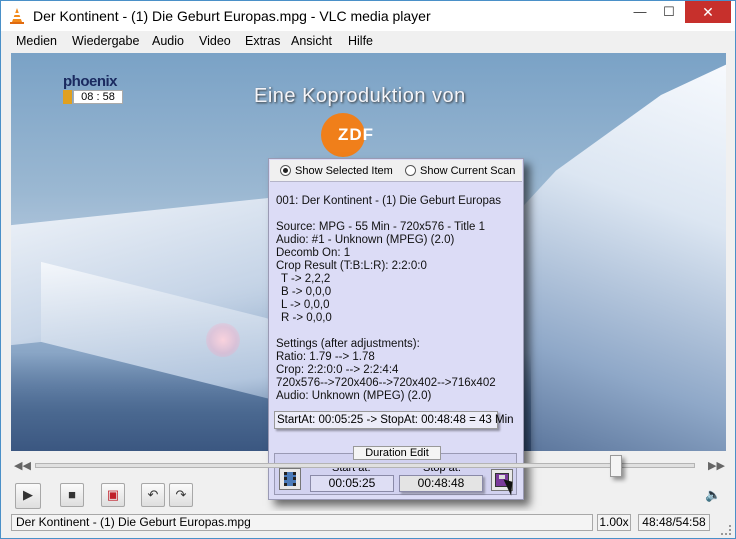 Image resolution: width=736 pixels, height=539 pixels. What do you see at coordinates (381, 227) in the screenshot?
I see `info-source-line: Source: MPG - 55 Min - 720x576 - Title 1` at bounding box center [381, 227].